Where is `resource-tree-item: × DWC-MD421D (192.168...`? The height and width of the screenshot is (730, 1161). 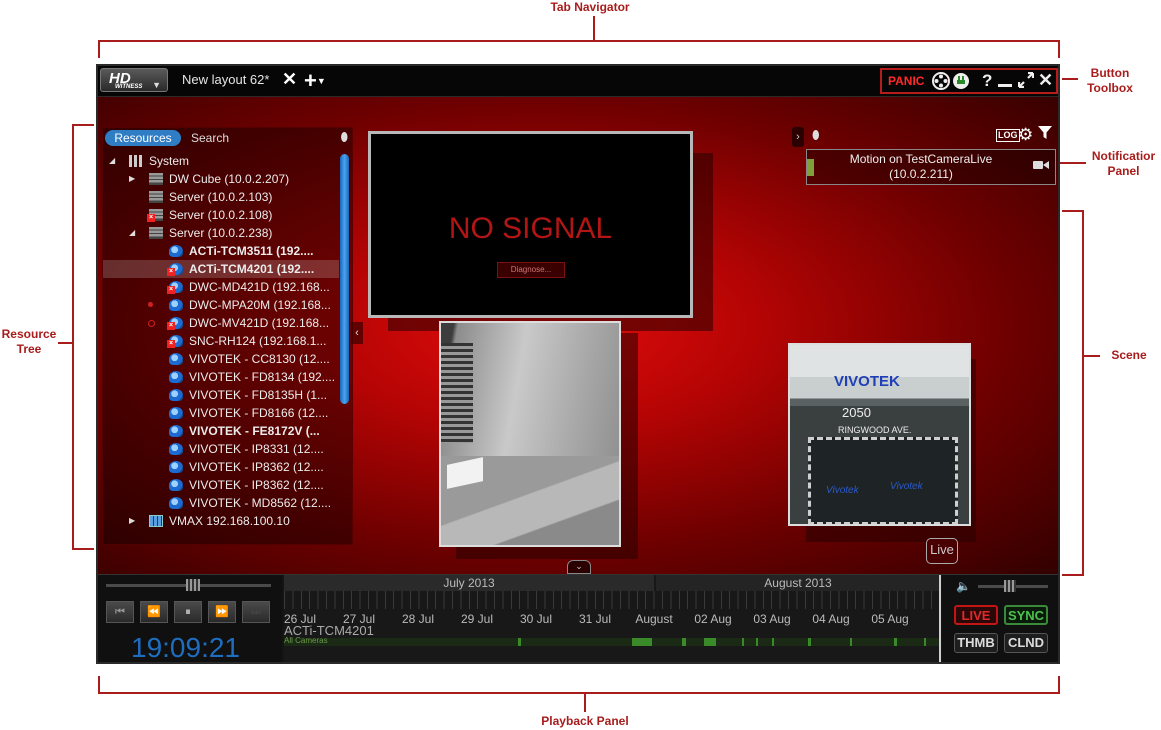 resource-tree-item: × DWC-MD421D (192.168... is located at coordinates (221, 287).